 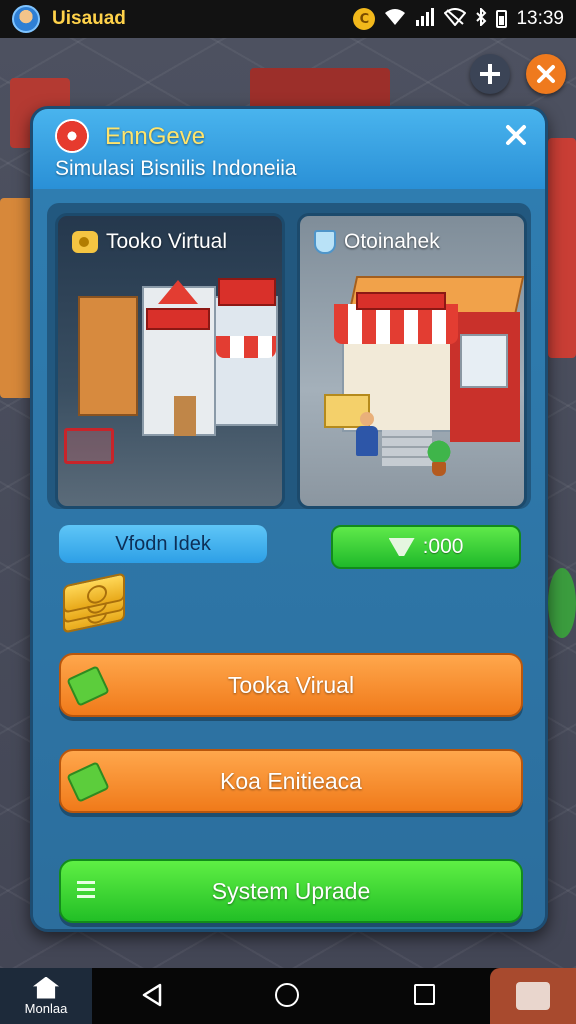 What do you see at coordinates (85, 242) in the screenshot?
I see `tag-icon` at bounding box center [85, 242].